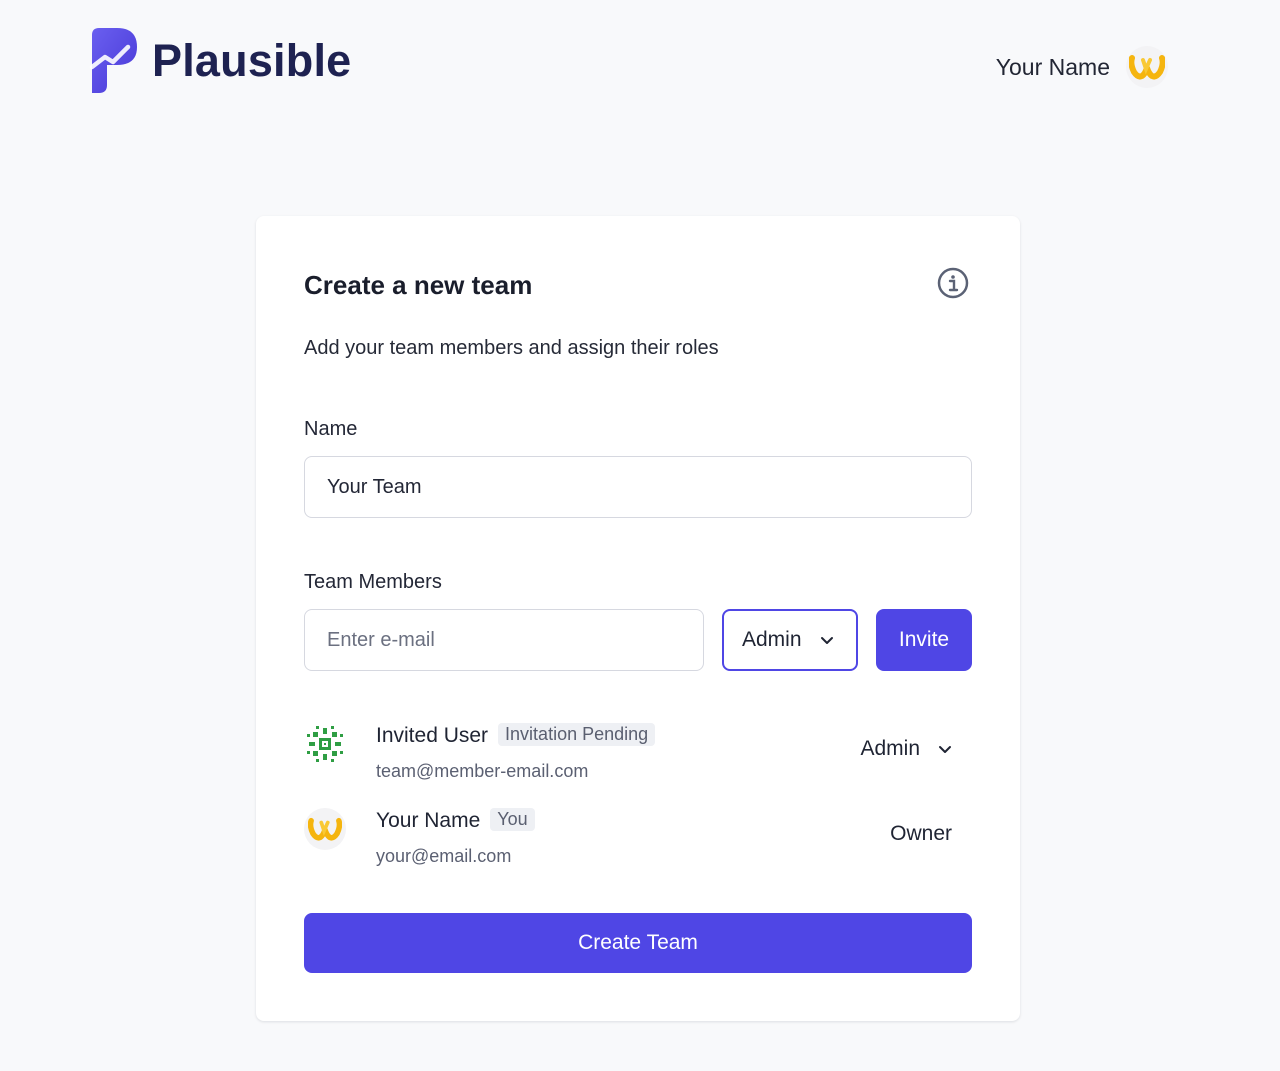  What do you see at coordinates (252, 60) in the screenshot?
I see `brand-name: Plausible` at bounding box center [252, 60].